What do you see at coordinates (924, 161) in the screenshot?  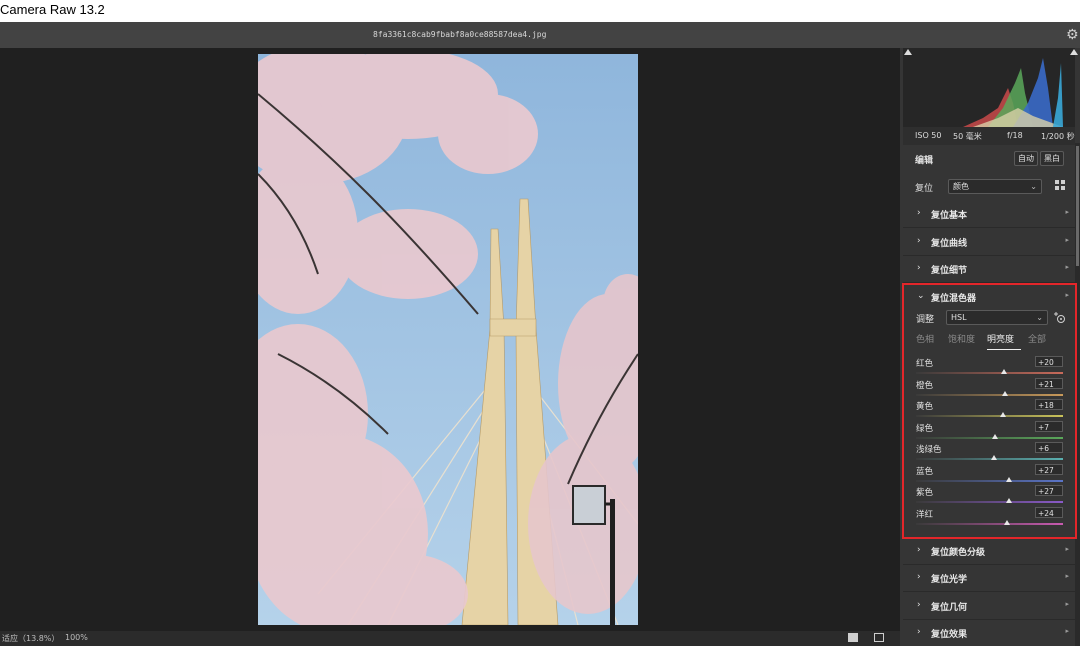 I see `edit-title: 编辑` at bounding box center [924, 161].